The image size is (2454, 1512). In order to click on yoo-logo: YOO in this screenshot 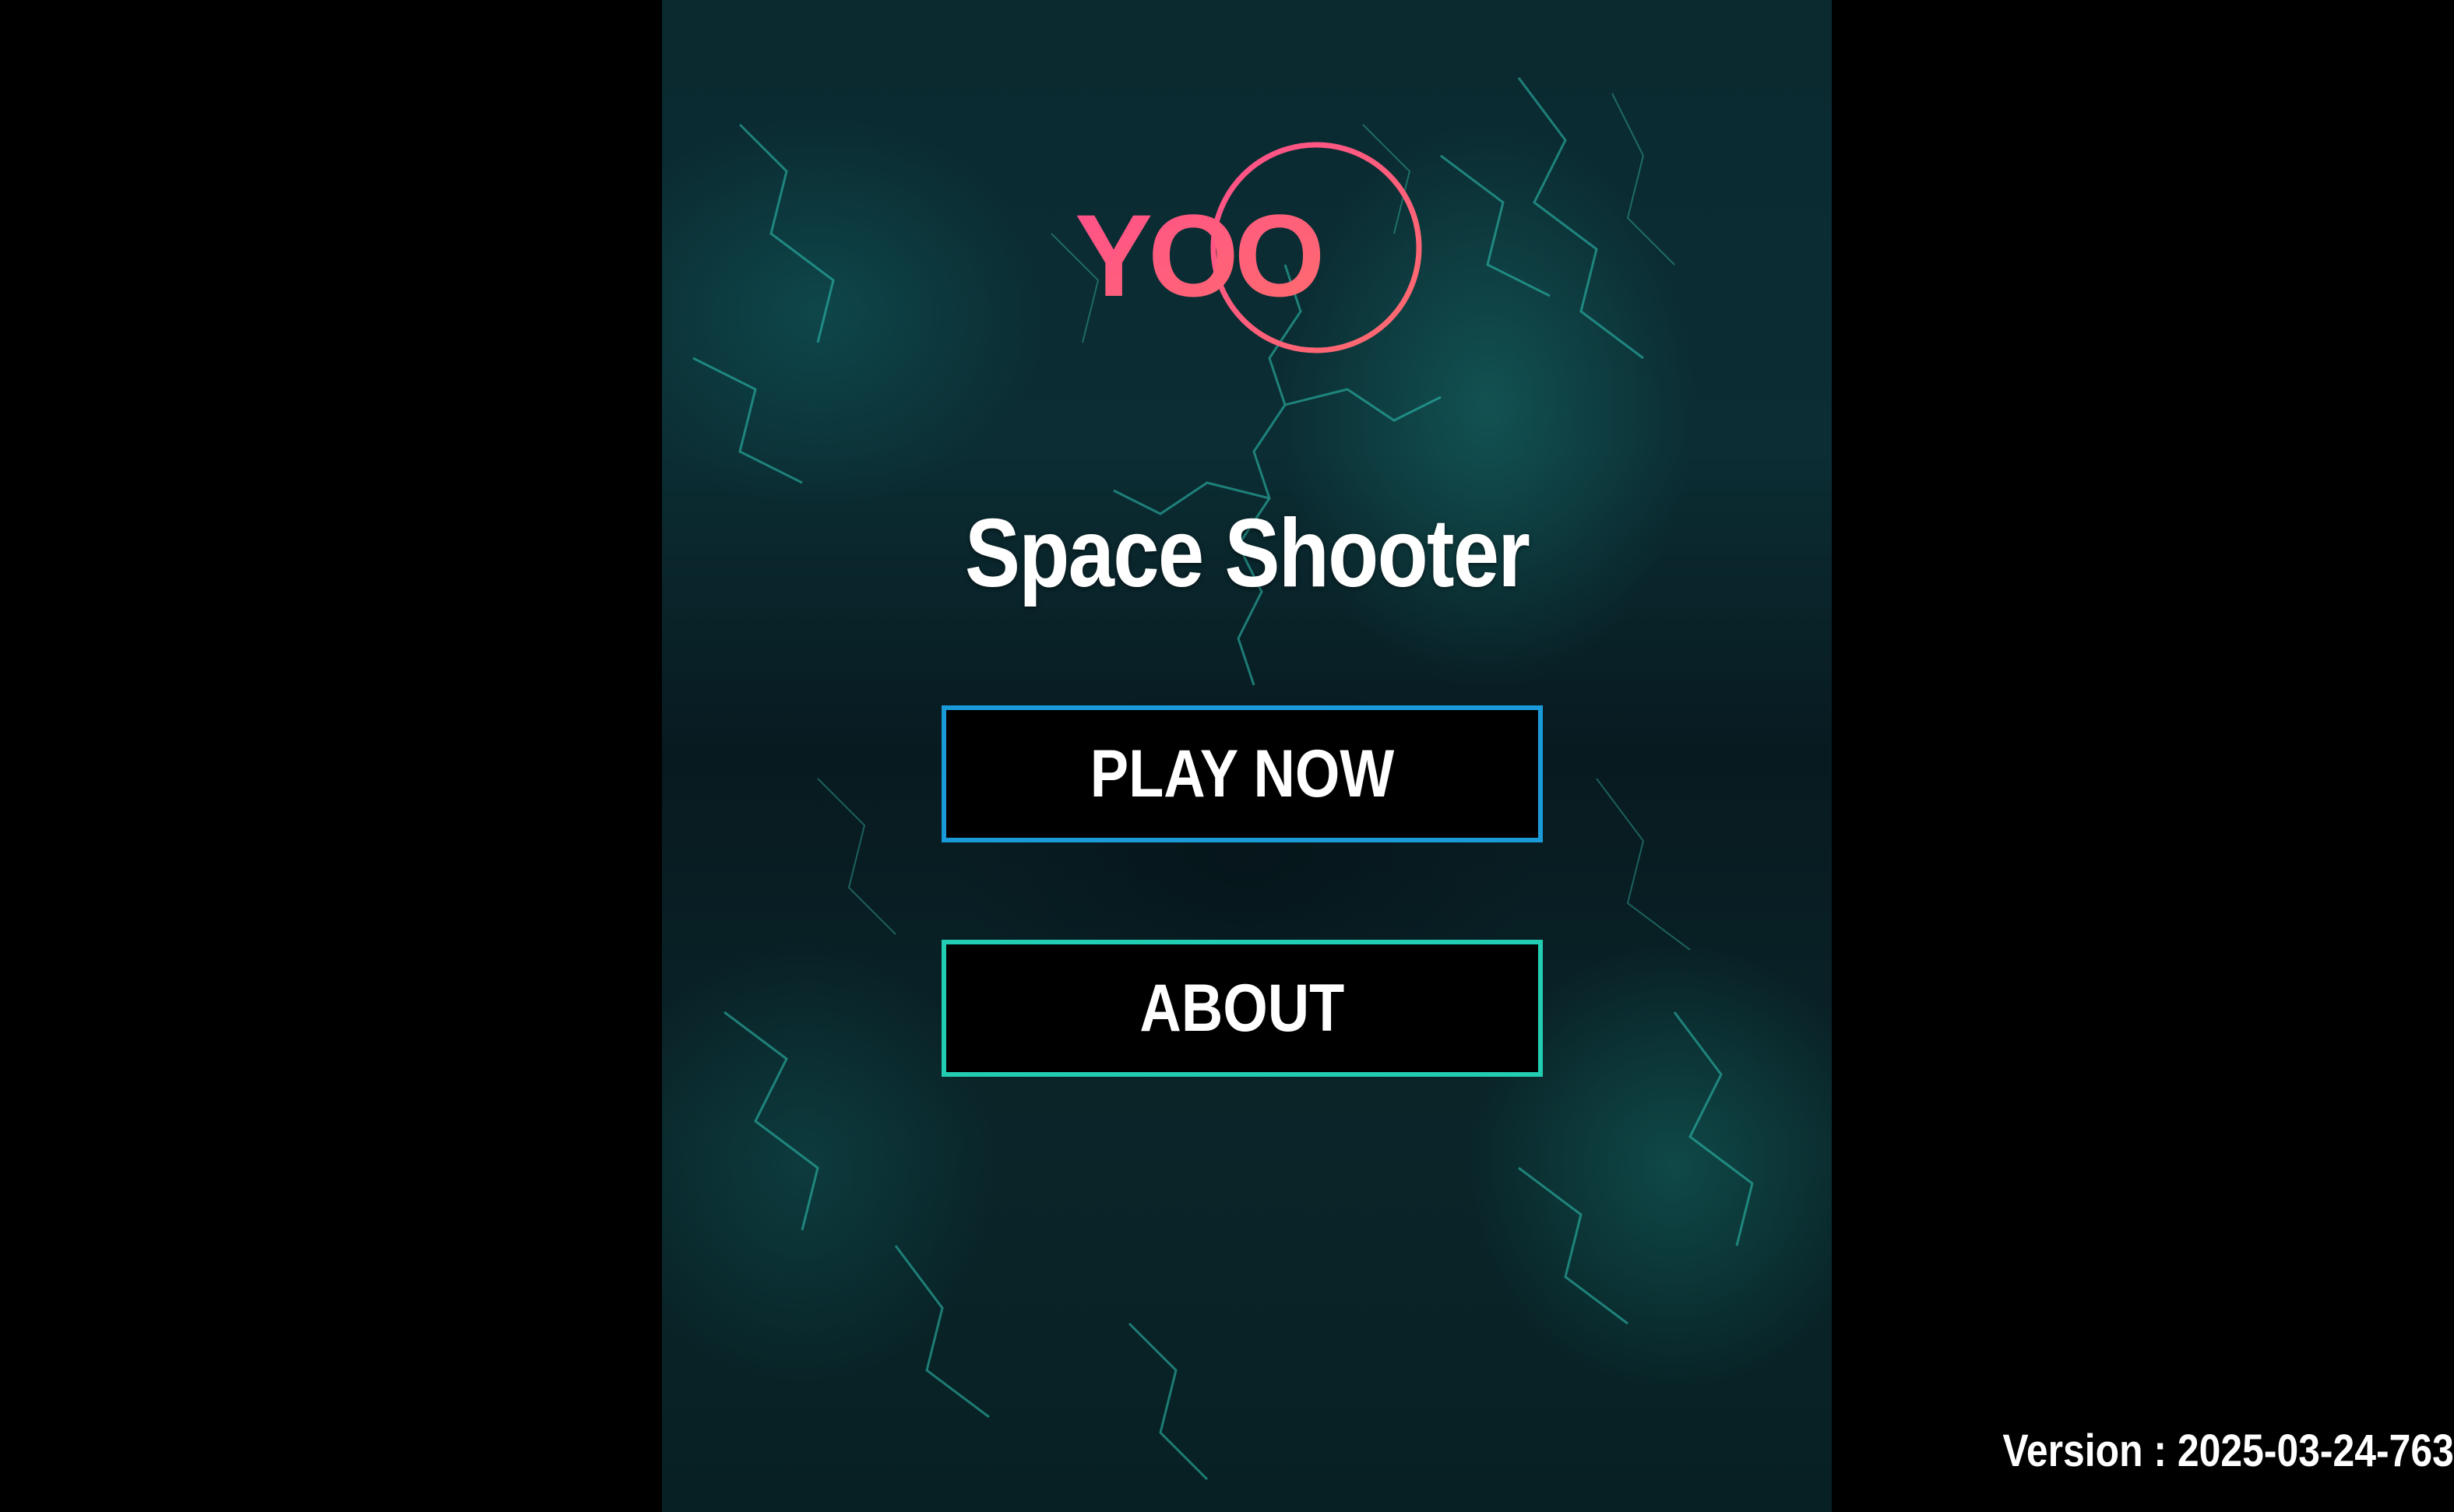, I will do `click(1248, 247)`.